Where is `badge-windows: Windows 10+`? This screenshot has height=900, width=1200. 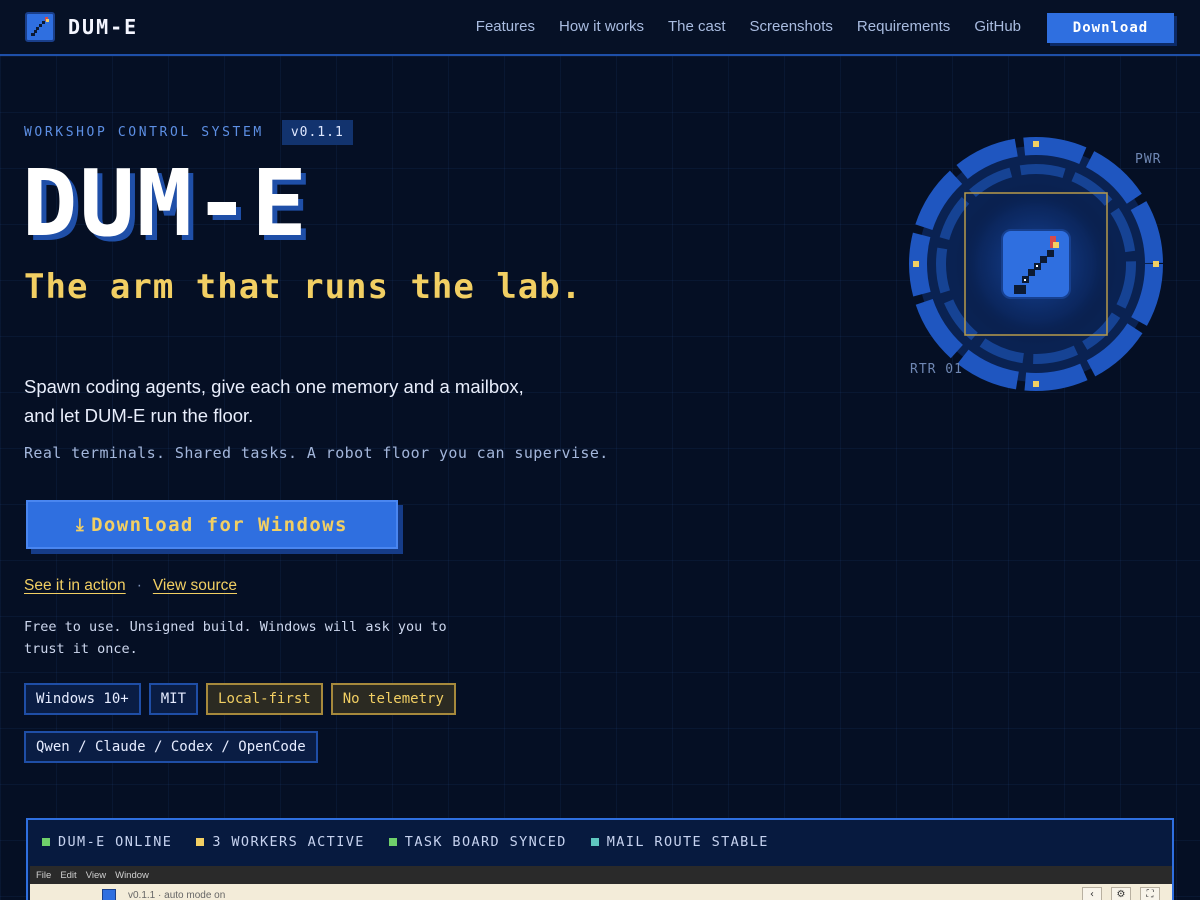 badge-windows: Windows 10+ is located at coordinates (82, 699).